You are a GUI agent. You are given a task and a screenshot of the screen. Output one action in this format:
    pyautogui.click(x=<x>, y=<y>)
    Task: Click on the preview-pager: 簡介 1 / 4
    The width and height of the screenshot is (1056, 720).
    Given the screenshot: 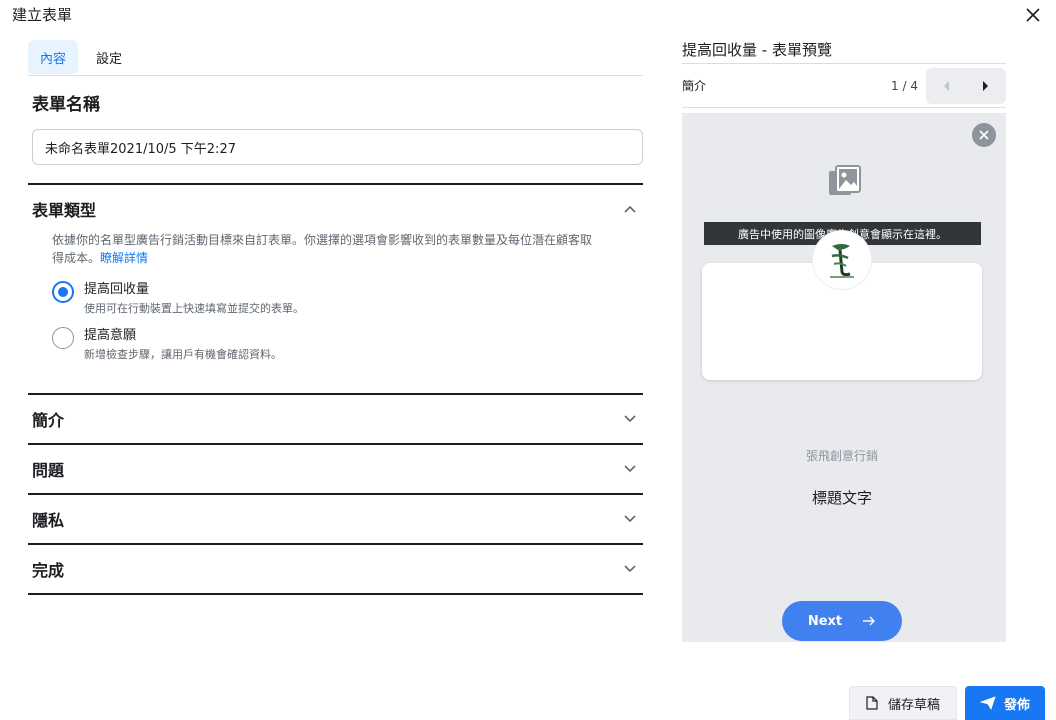 What is the action you would take?
    pyautogui.click(x=844, y=86)
    